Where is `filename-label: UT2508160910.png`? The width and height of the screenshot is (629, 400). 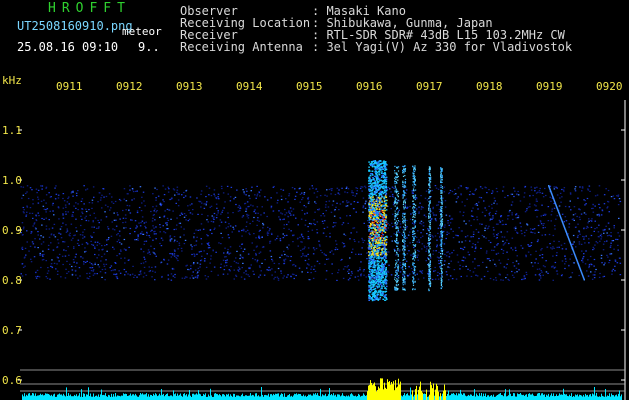 filename-label: UT2508160910.png is located at coordinates (75, 26).